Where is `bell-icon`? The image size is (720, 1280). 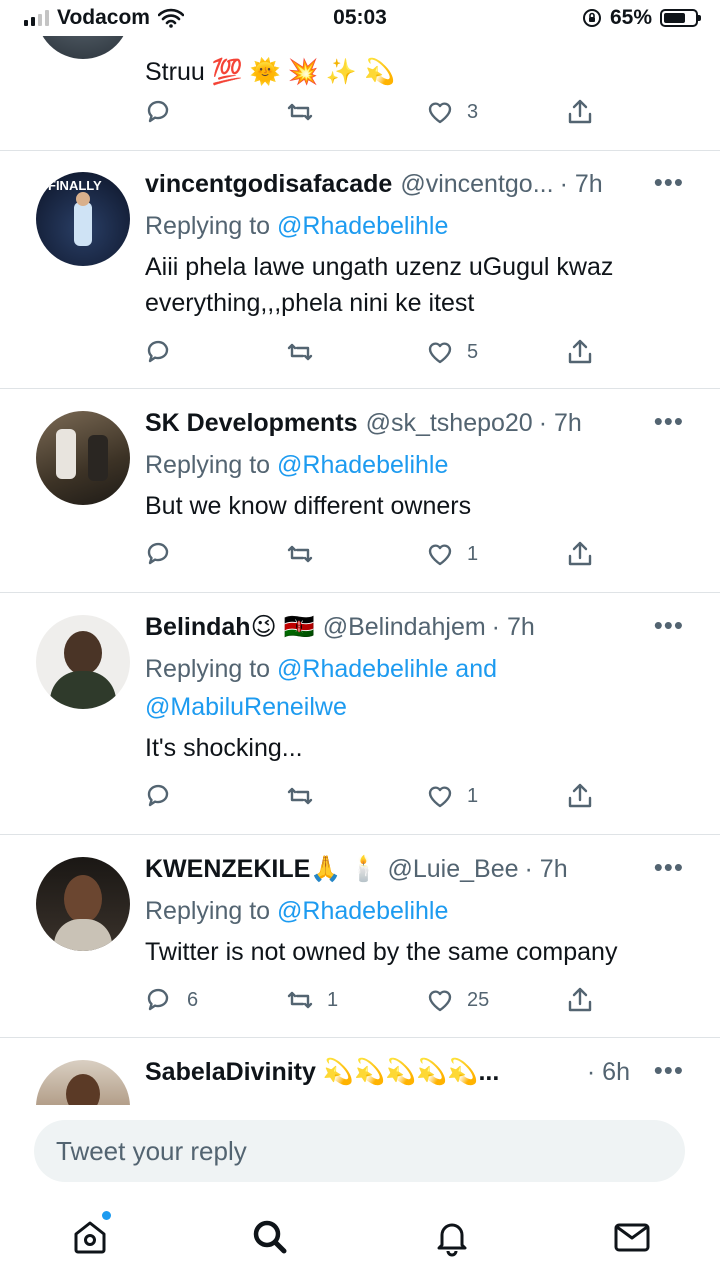 bell-icon is located at coordinates (452, 1240).